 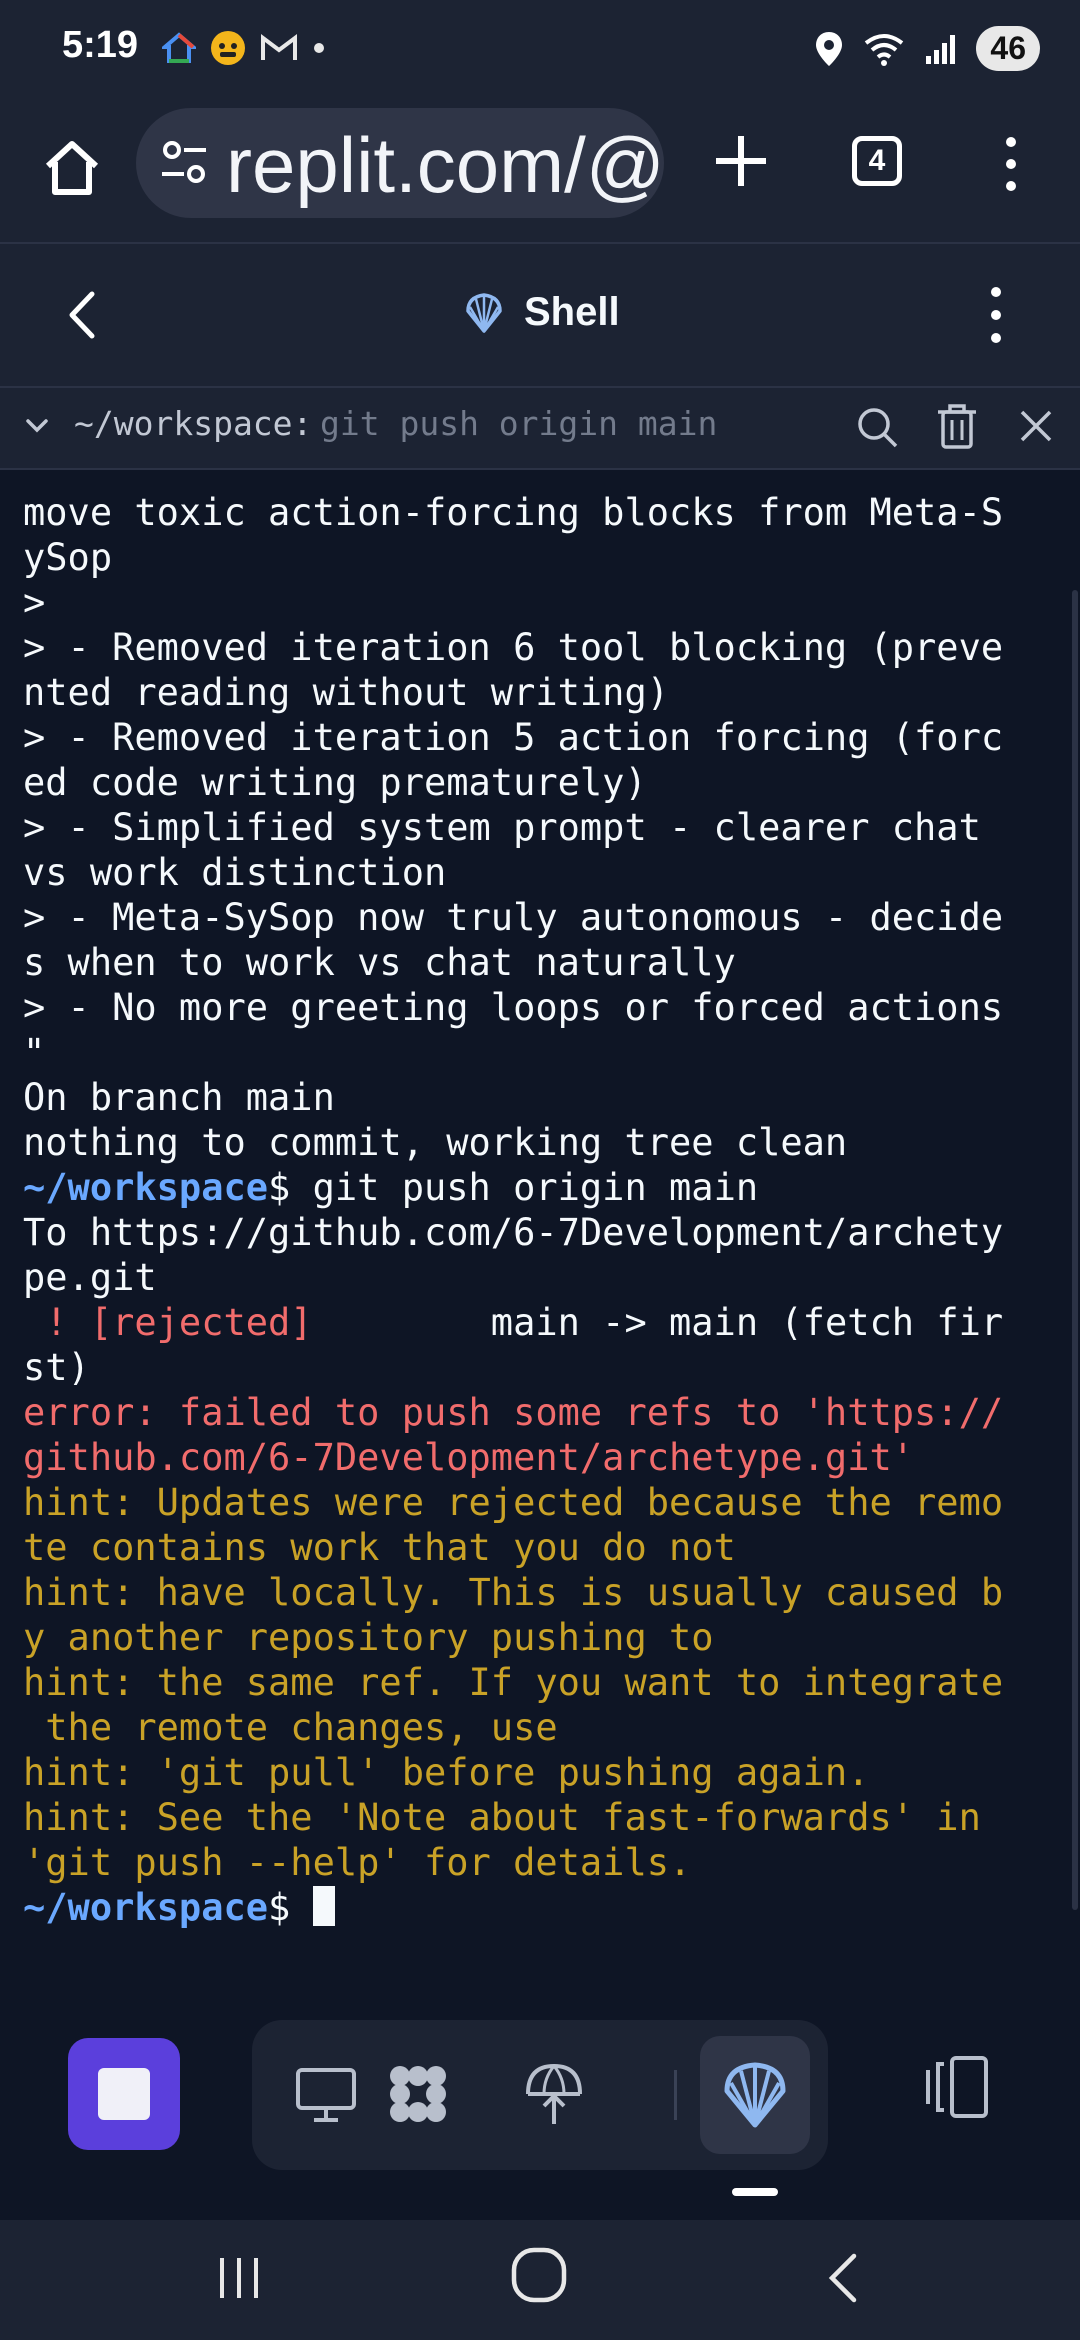 What do you see at coordinates (941, 49) in the screenshot?
I see `signal-icon` at bounding box center [941, 49].